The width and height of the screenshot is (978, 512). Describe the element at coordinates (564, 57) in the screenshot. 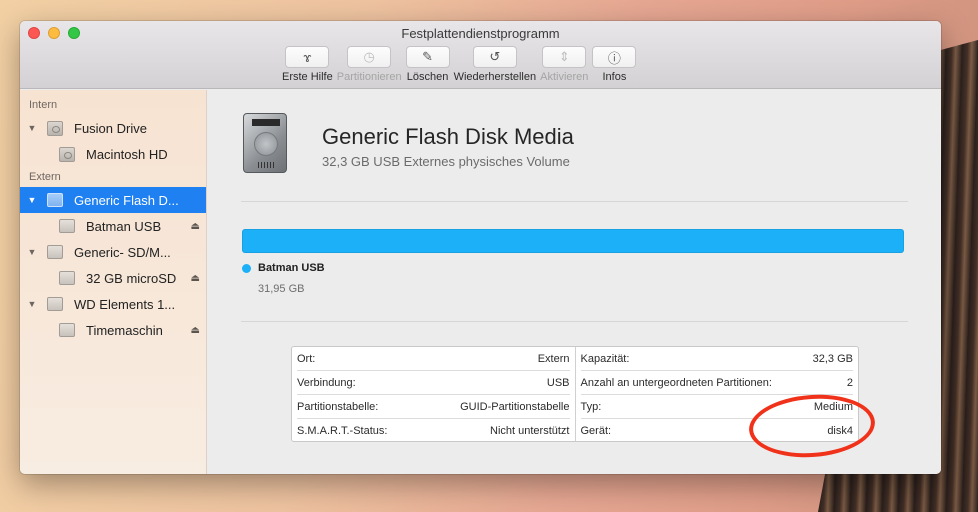

I see `mount-icon: ⇕` at that location.